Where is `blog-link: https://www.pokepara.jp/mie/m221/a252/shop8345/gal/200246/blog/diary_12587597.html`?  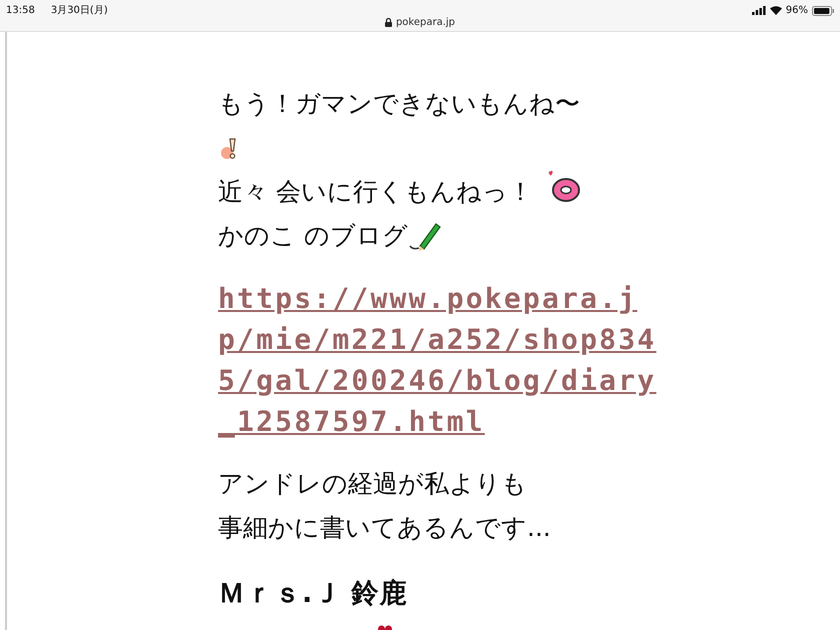
blog-link: https://www.pokepara.jp/mie/m221/a252/shop8345/gal/200246/blog/diary_12587597.html is located at coordinates (441, 360).